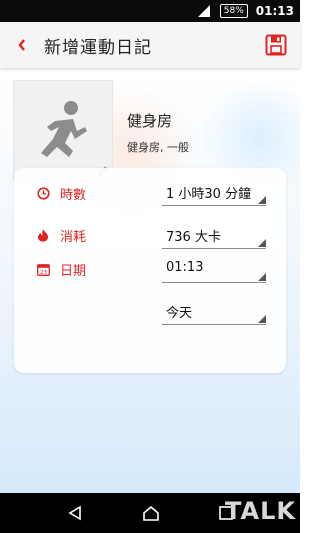 The height and width of the screenshot is (533, 320). What do you see at coordinates (158, 147) in the screenshot?
I see `activity-subtitle: 健身房, 一般` at bounding box center [158, 147].